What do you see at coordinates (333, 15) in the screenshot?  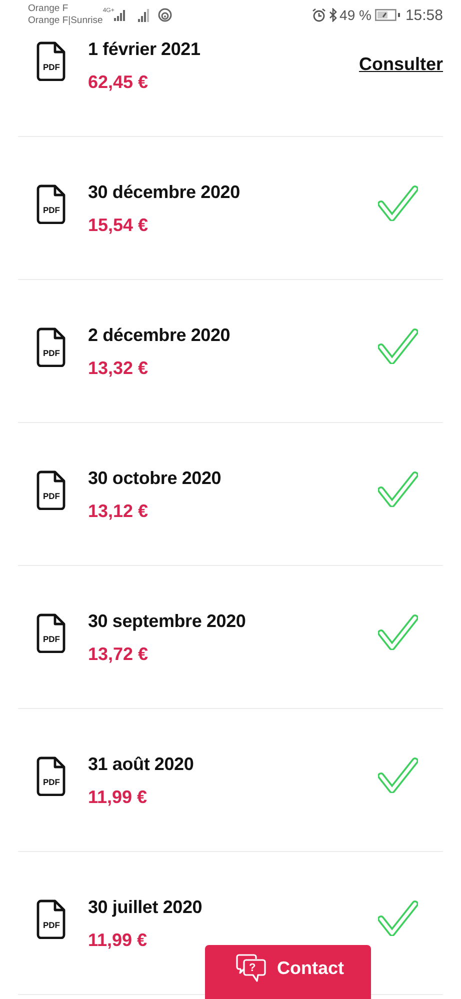 I see `bluetooth-icon` at bounding box center [333, 15].